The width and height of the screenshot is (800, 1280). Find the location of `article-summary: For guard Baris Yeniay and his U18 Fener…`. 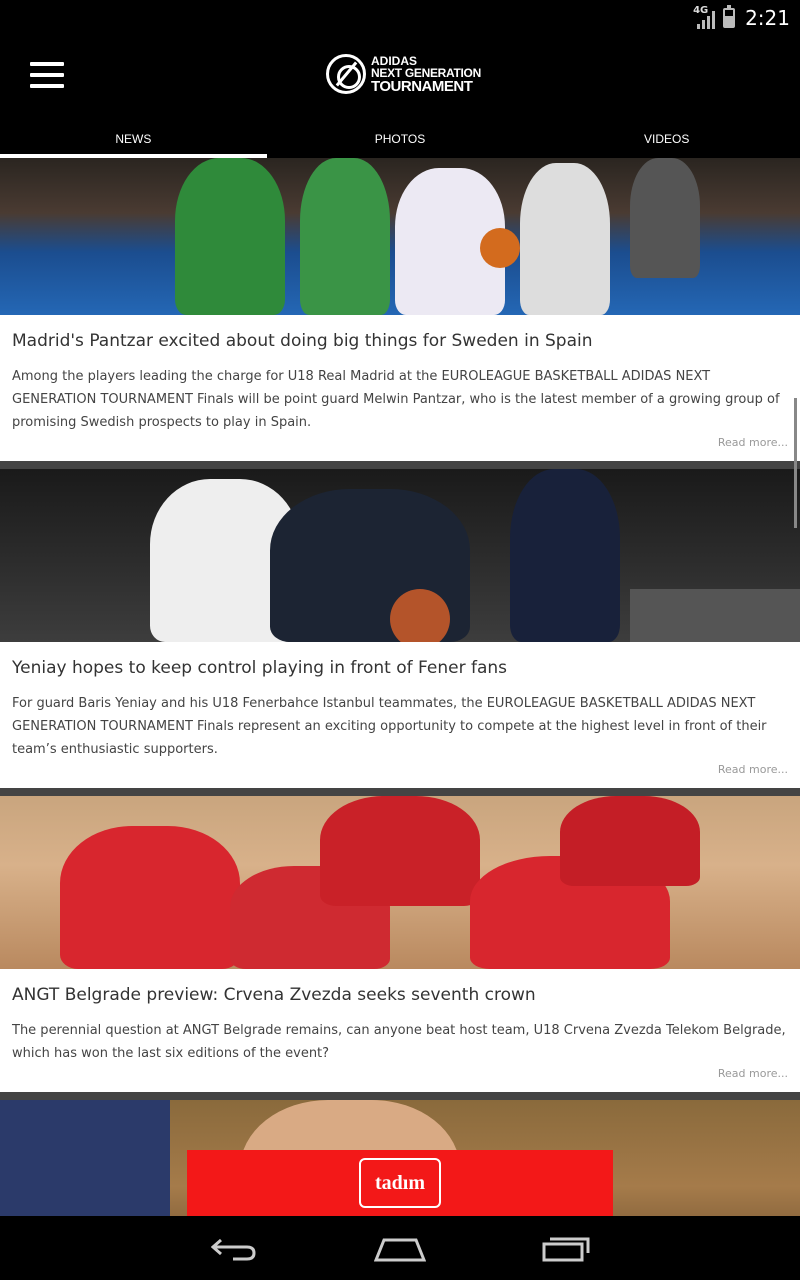

article-summary: For guard Baris Yeniay and his U18 Fener… is located at coordinates (389, 726).